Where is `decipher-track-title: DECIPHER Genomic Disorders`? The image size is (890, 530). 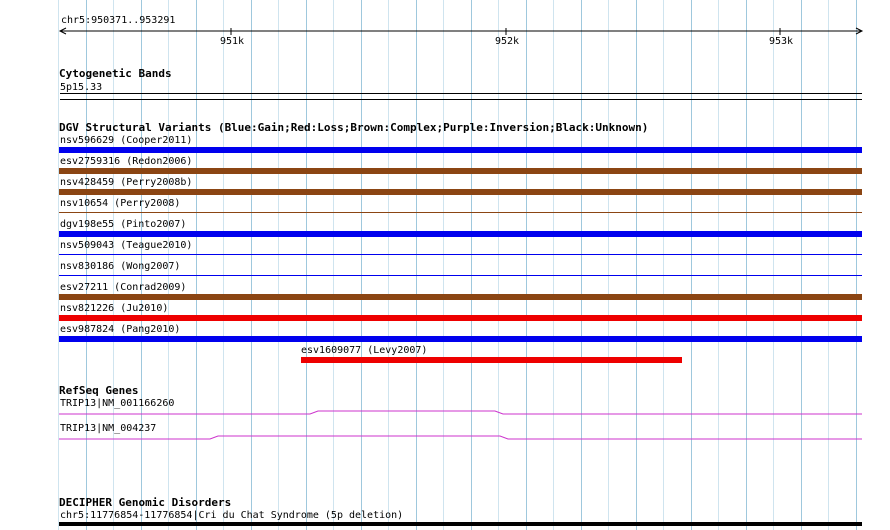
decipher-track-title: DECIPHER Genomic Disorders is located at coordinates (145, 503).